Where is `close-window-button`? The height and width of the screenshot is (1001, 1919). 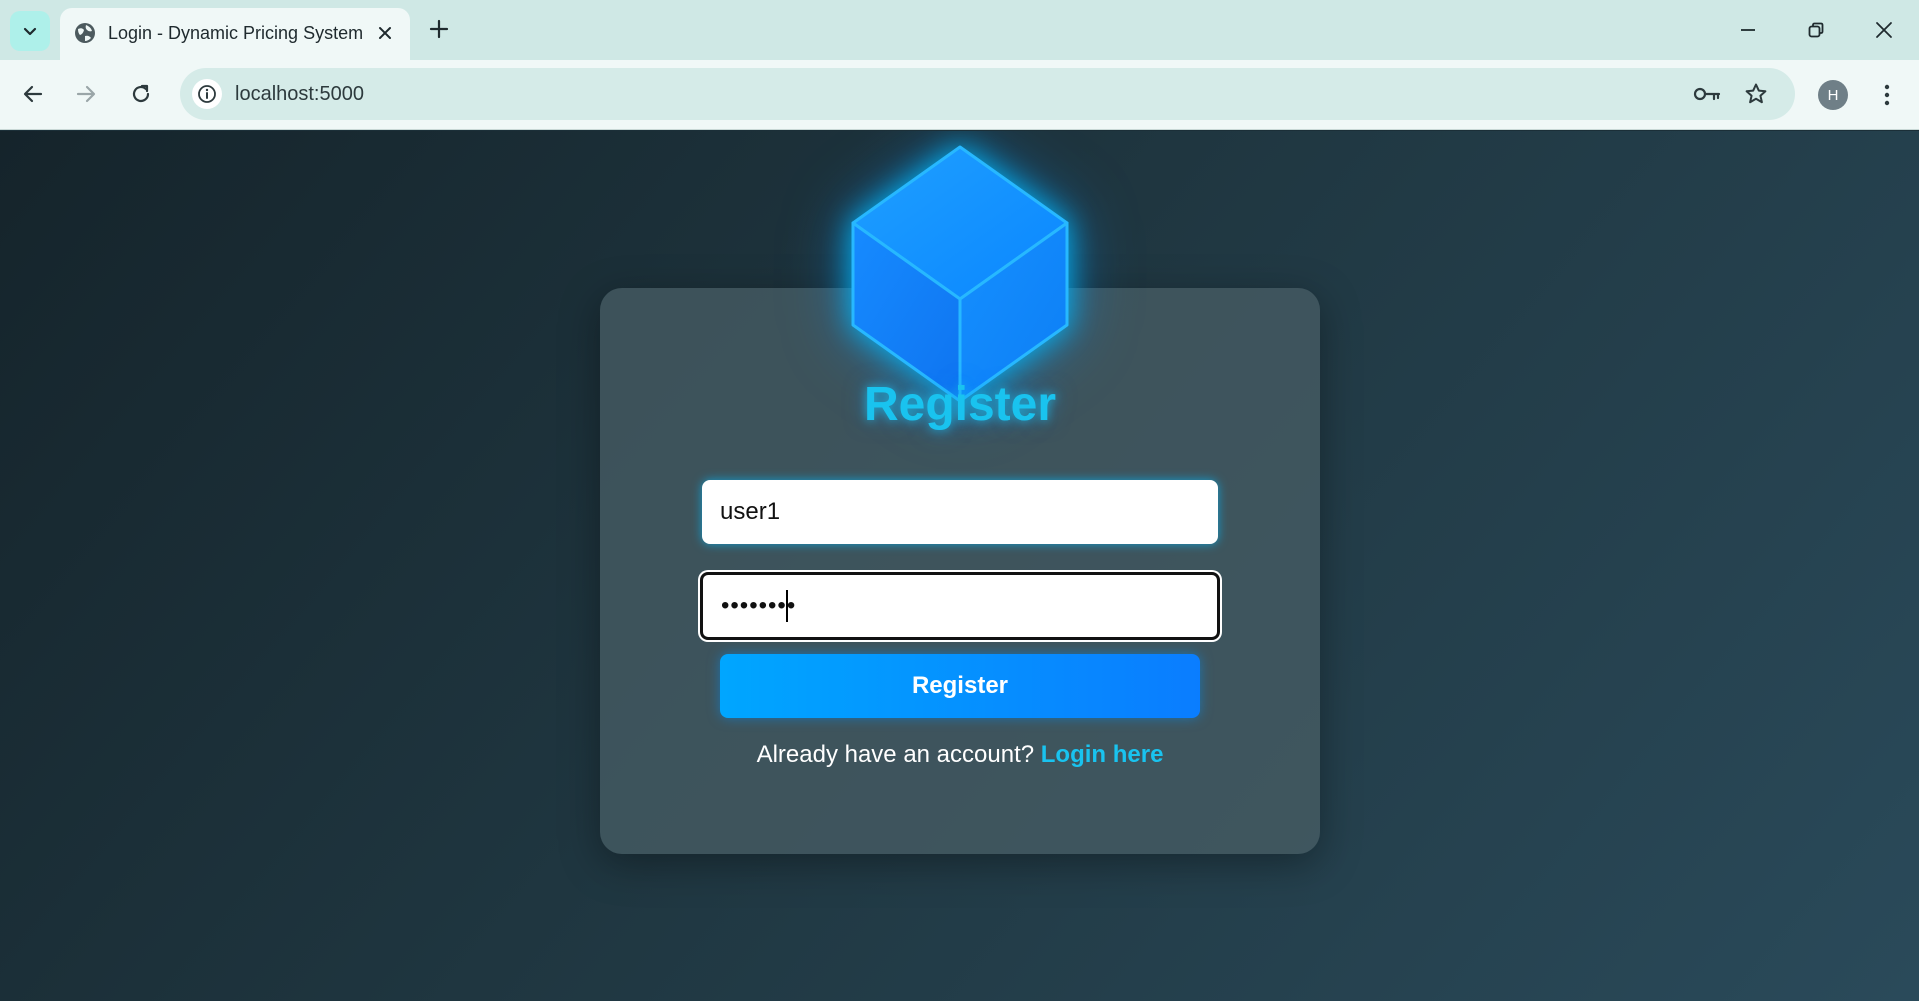
close-window-button is located at coordinates (1884, 30).